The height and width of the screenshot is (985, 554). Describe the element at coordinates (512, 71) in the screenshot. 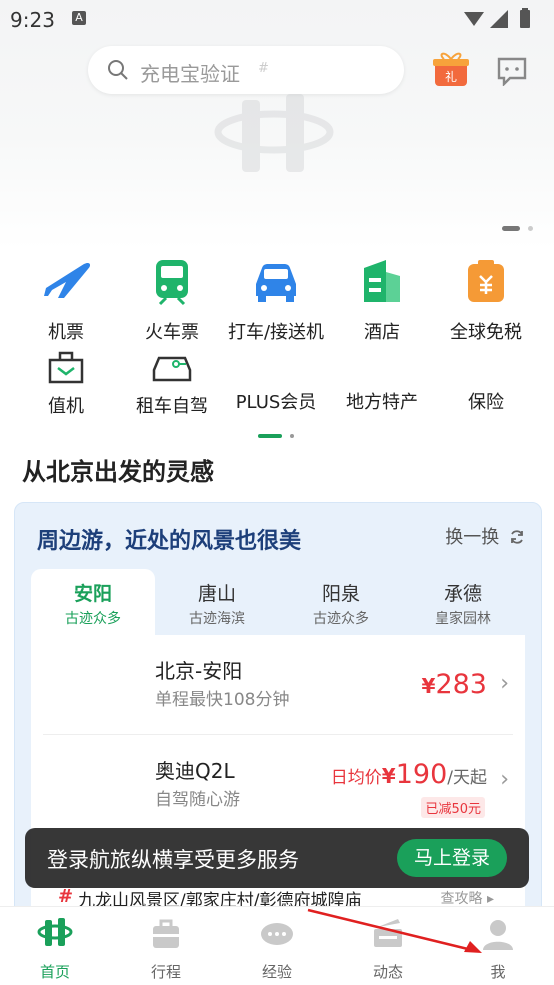

I see `message-icon` at that location.